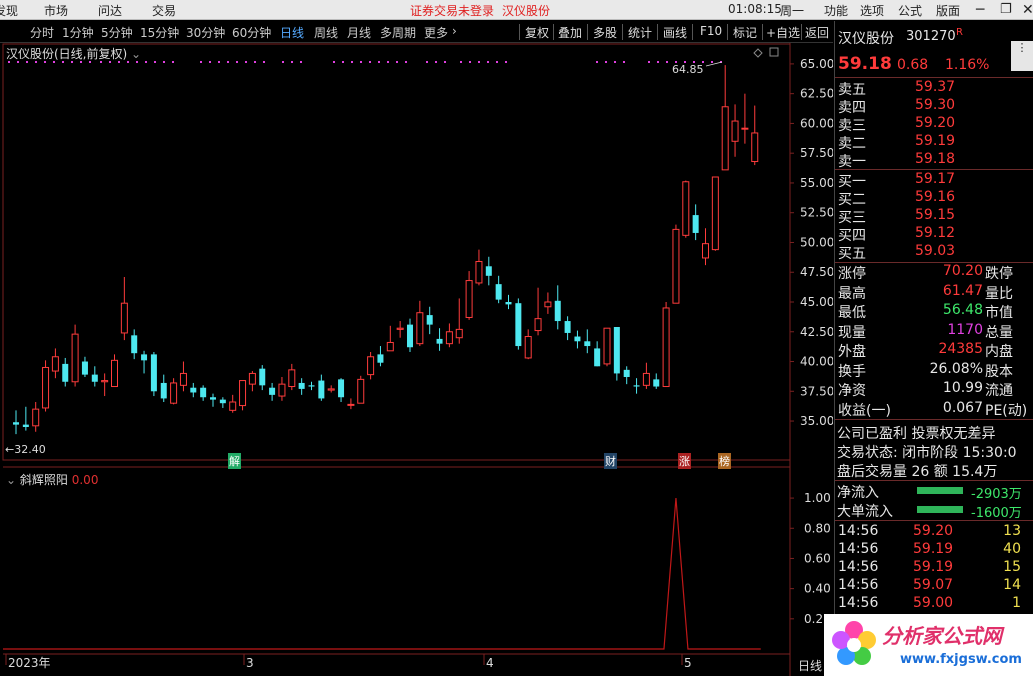  Describe the element at coordinates (1012, 585) in the screenshot. I see `tick-volume: 14` at that location.